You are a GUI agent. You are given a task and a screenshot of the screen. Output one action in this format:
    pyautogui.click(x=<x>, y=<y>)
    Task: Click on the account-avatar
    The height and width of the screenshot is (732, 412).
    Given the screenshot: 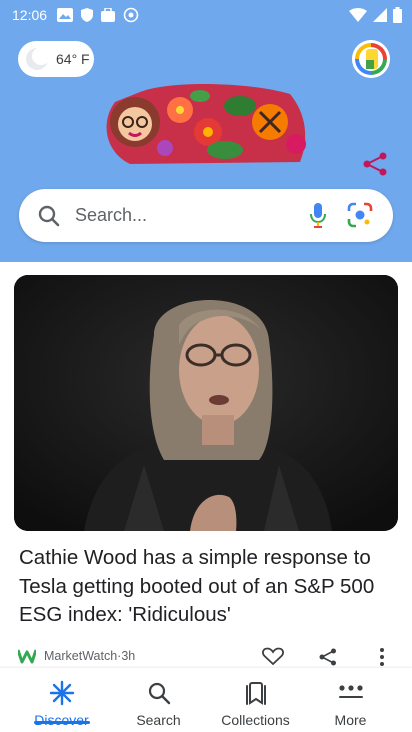 What is the action you would take?
    pyautogui.click(x=371, y=59)
    